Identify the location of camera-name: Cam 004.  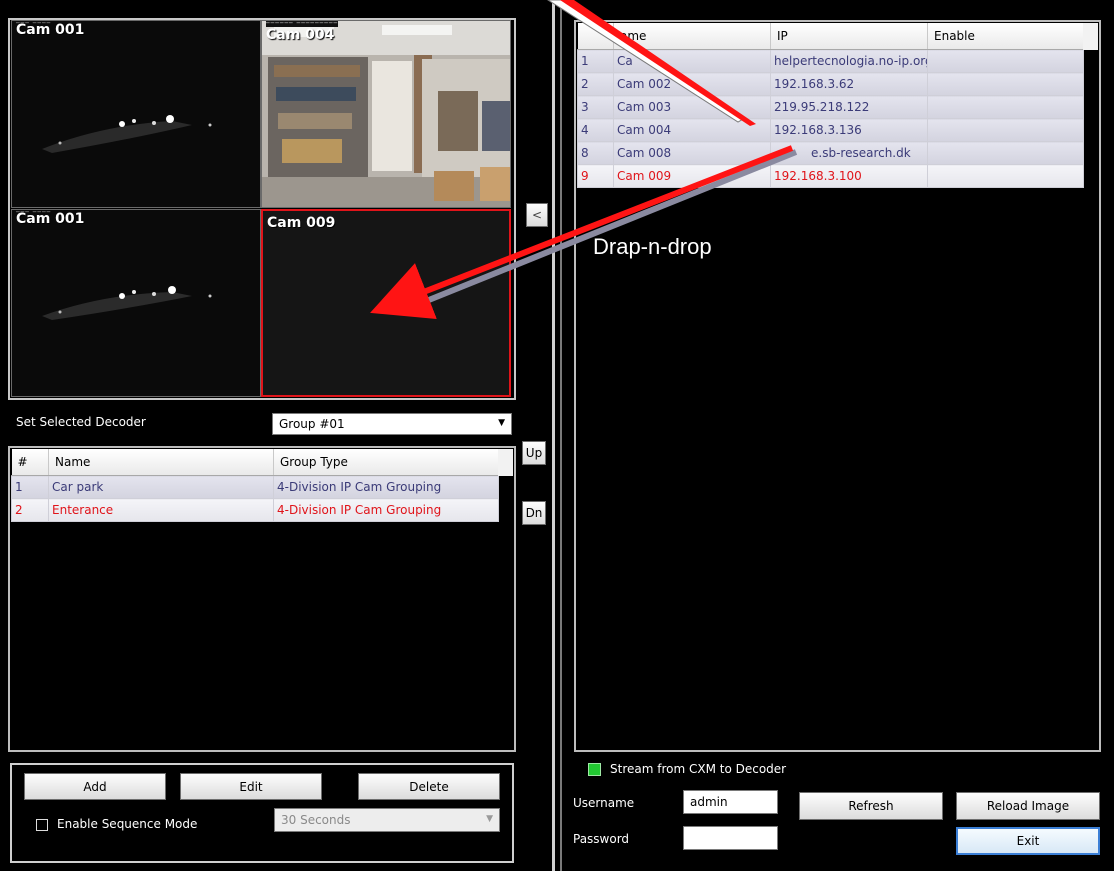
(692, 130).